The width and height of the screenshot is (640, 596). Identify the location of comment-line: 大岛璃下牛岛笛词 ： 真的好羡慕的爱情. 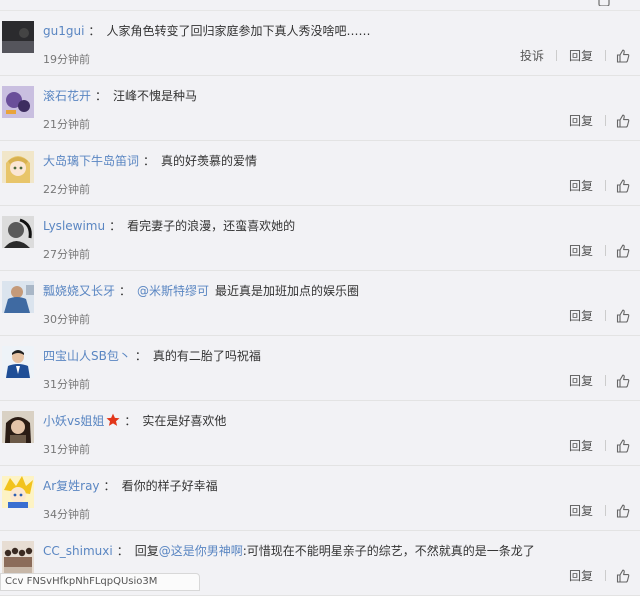
(150, 161).